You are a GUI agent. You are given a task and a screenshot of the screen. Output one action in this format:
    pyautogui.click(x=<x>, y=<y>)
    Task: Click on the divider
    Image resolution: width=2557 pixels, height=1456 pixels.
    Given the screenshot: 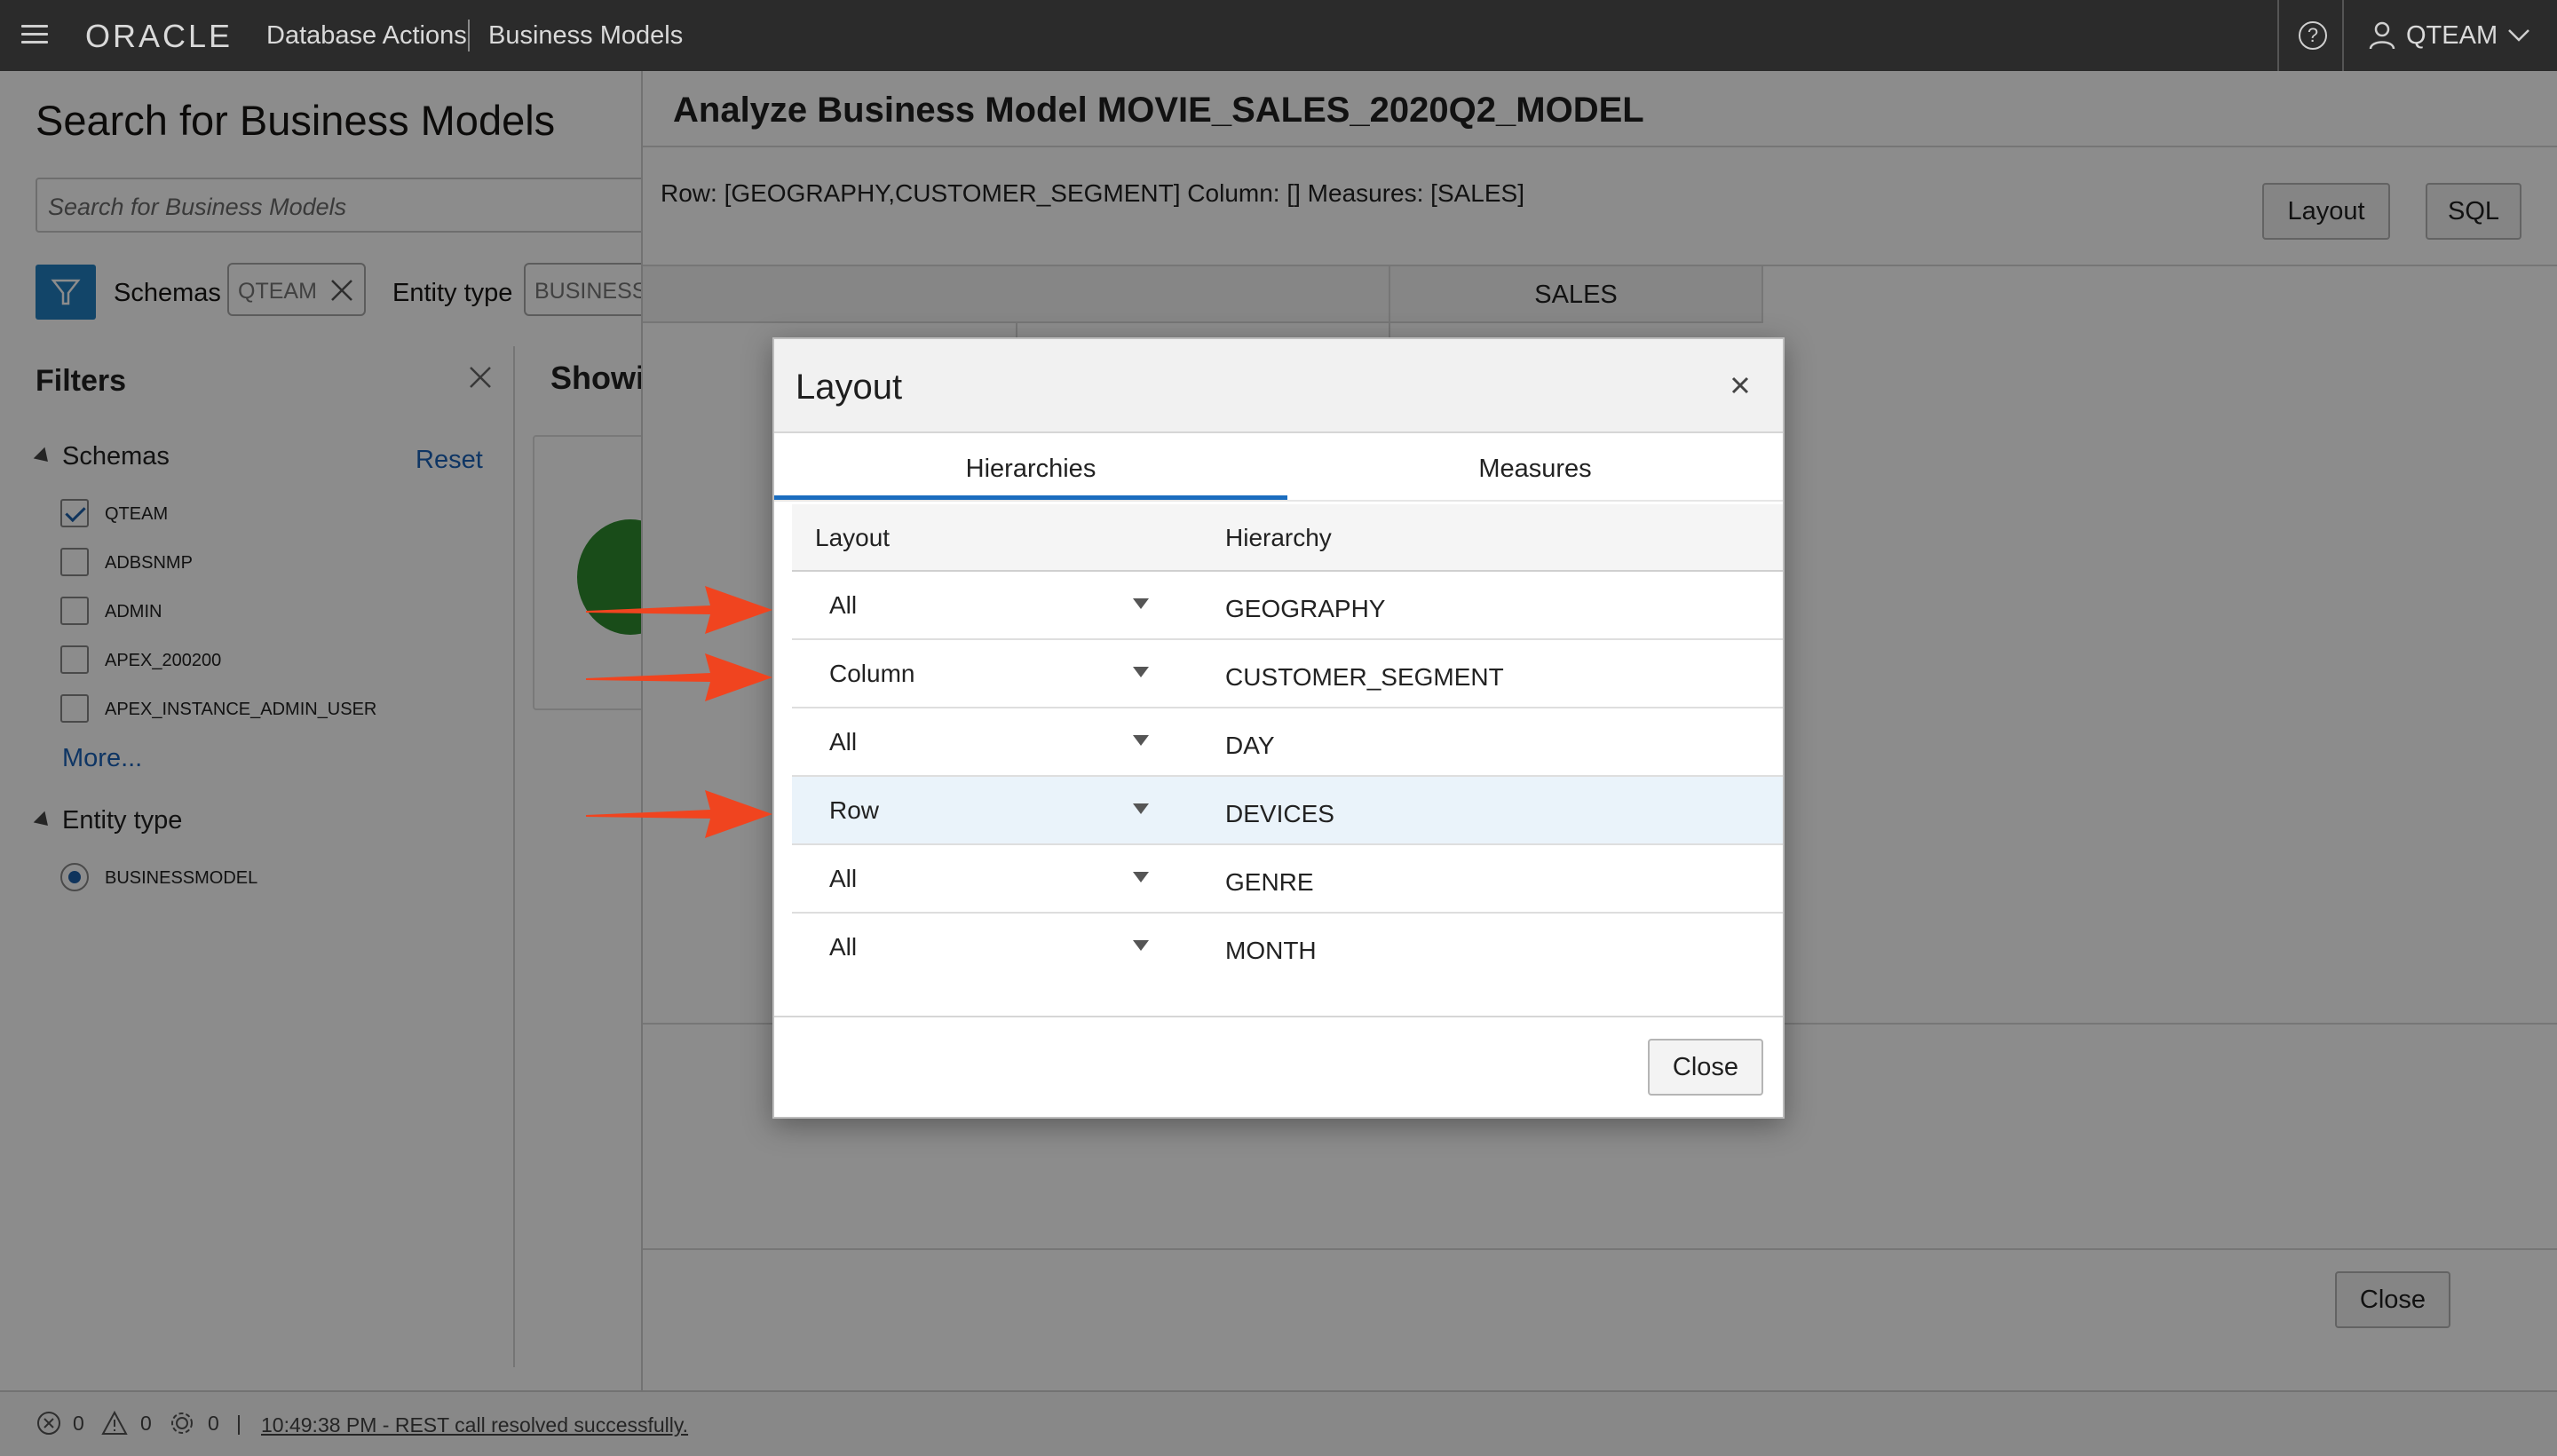 What is the action you would take?
    pyautogui.click(x=1278, y=501)
    